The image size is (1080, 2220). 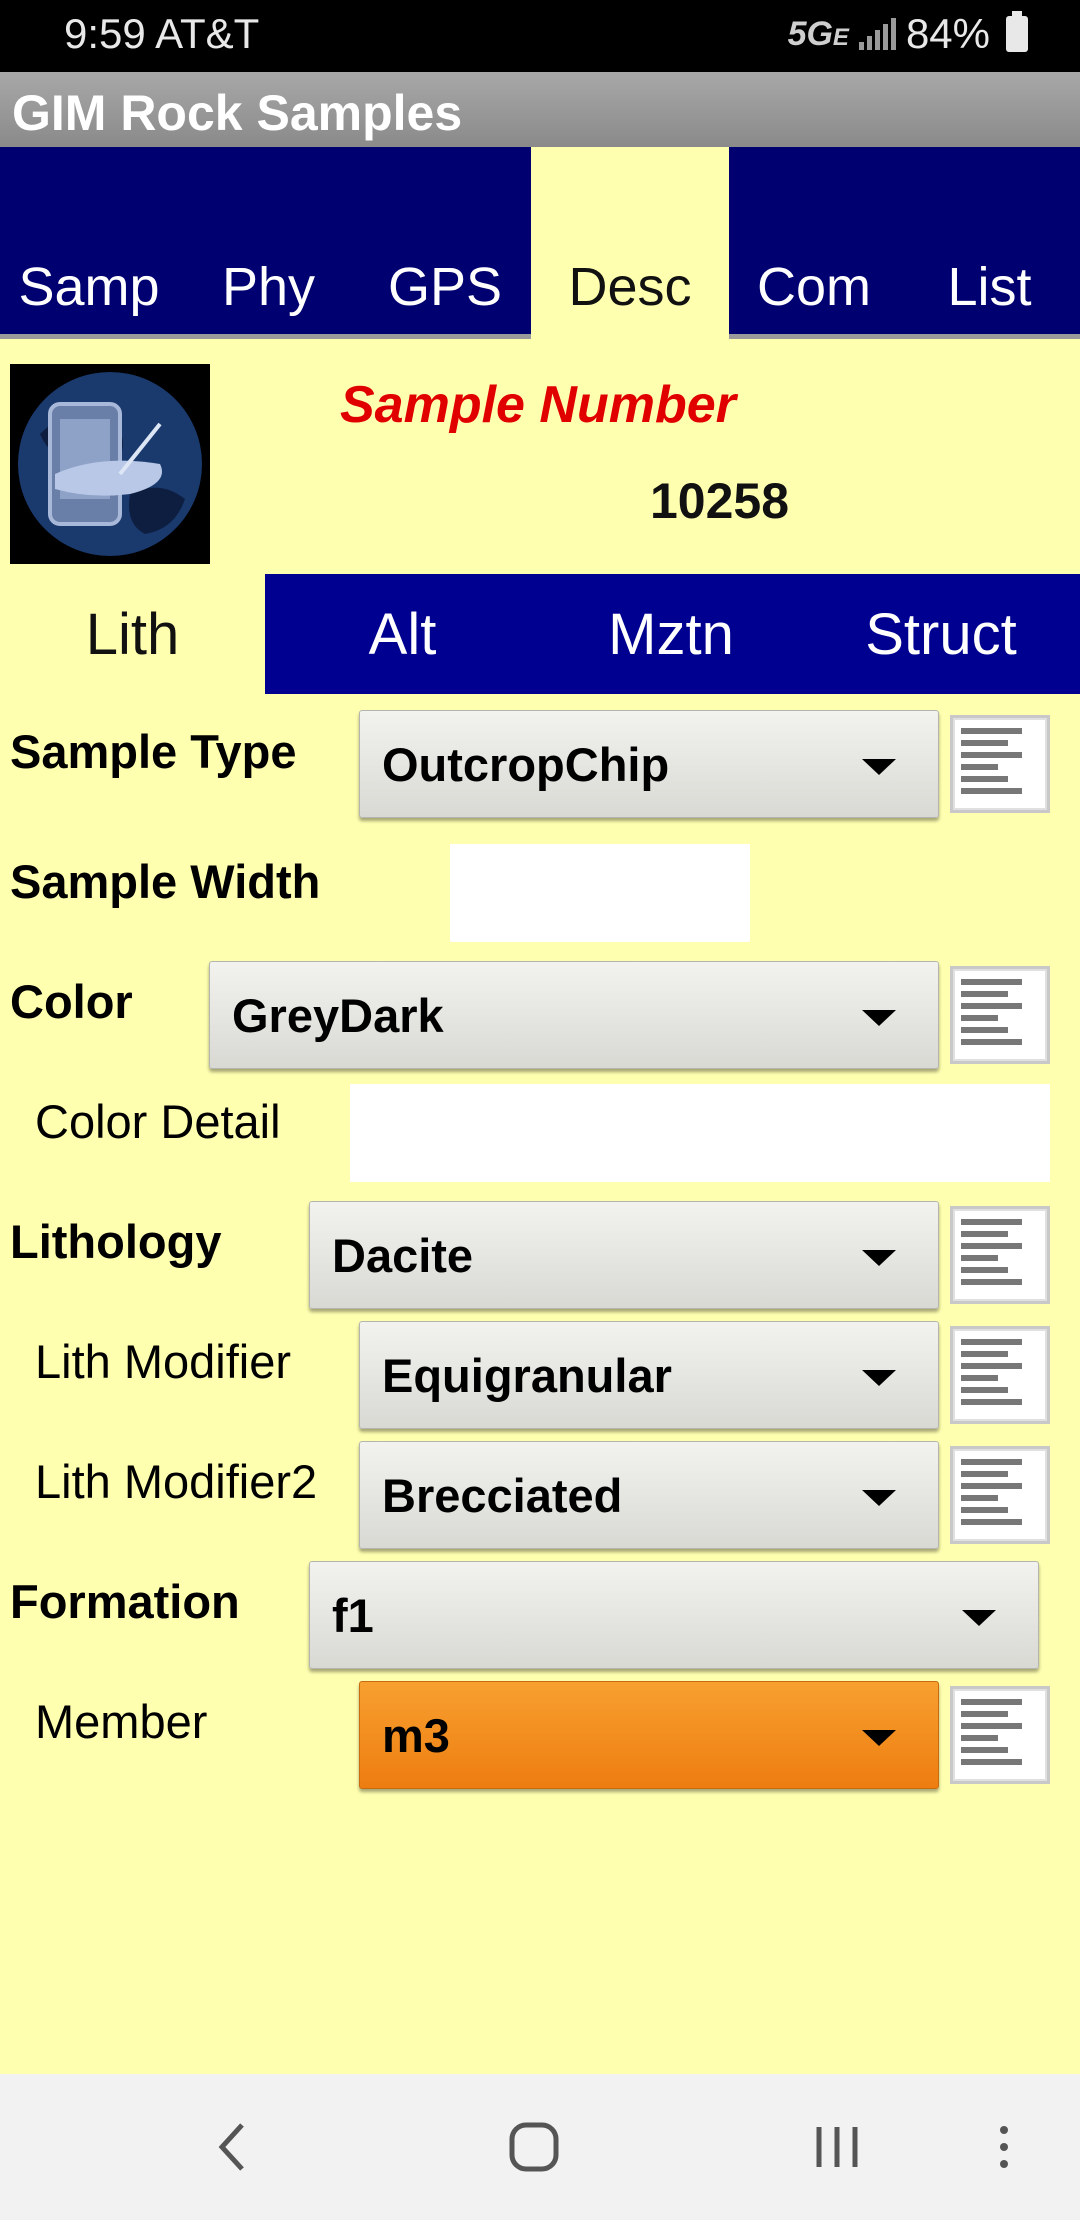 What do you see at coordinates (526, 764) in the screenshot?
I see `dropdown-value: OutcropChip` at bounding box center [526, 764].